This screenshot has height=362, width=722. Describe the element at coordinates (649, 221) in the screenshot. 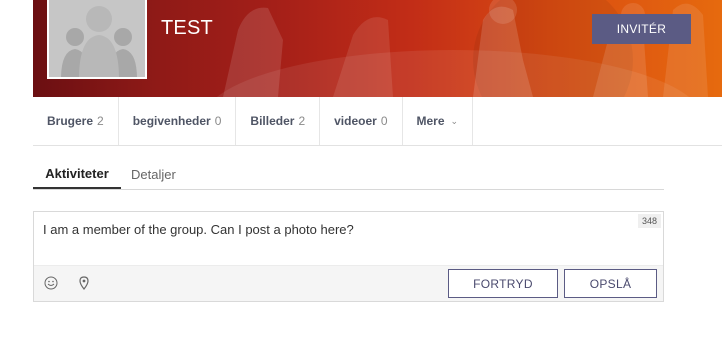

I see `char-counter: 348` at that location.